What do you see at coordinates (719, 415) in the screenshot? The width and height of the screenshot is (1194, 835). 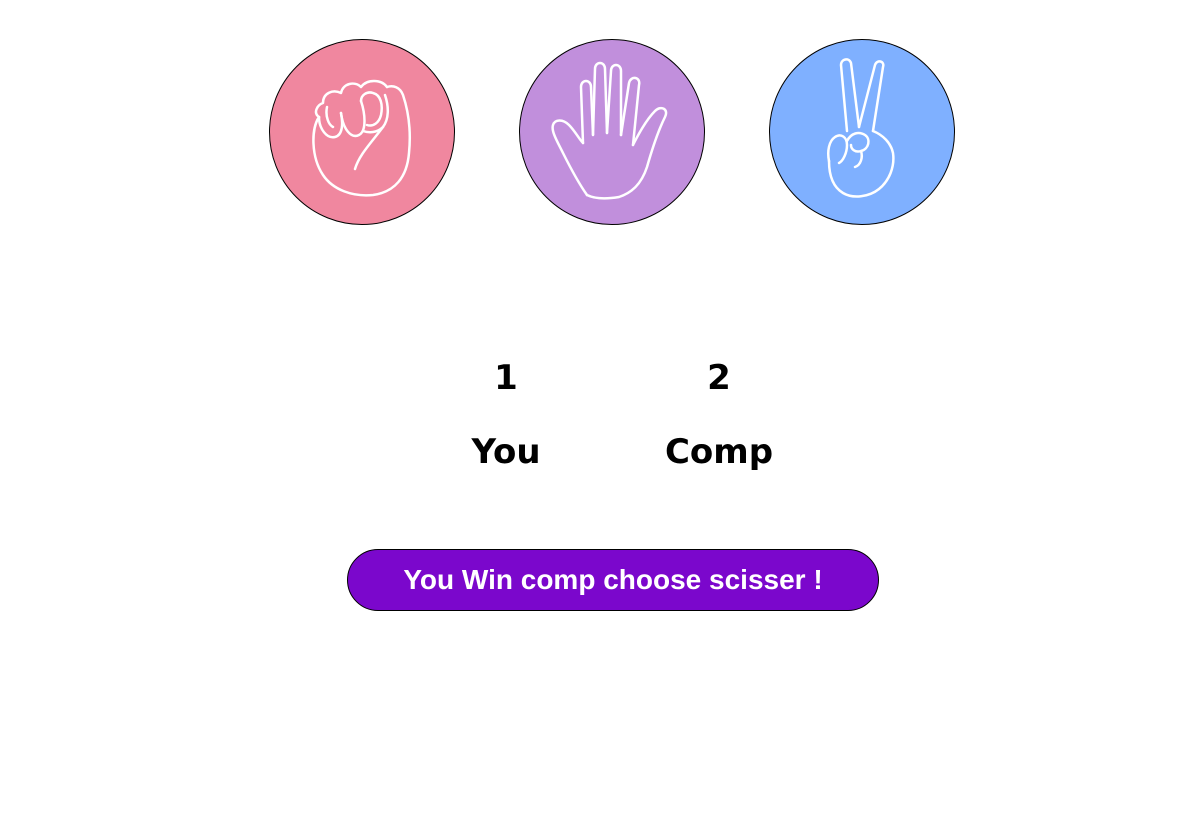 I see `comp-score-panel: 2 Comp` at bounding box center [719, 415].